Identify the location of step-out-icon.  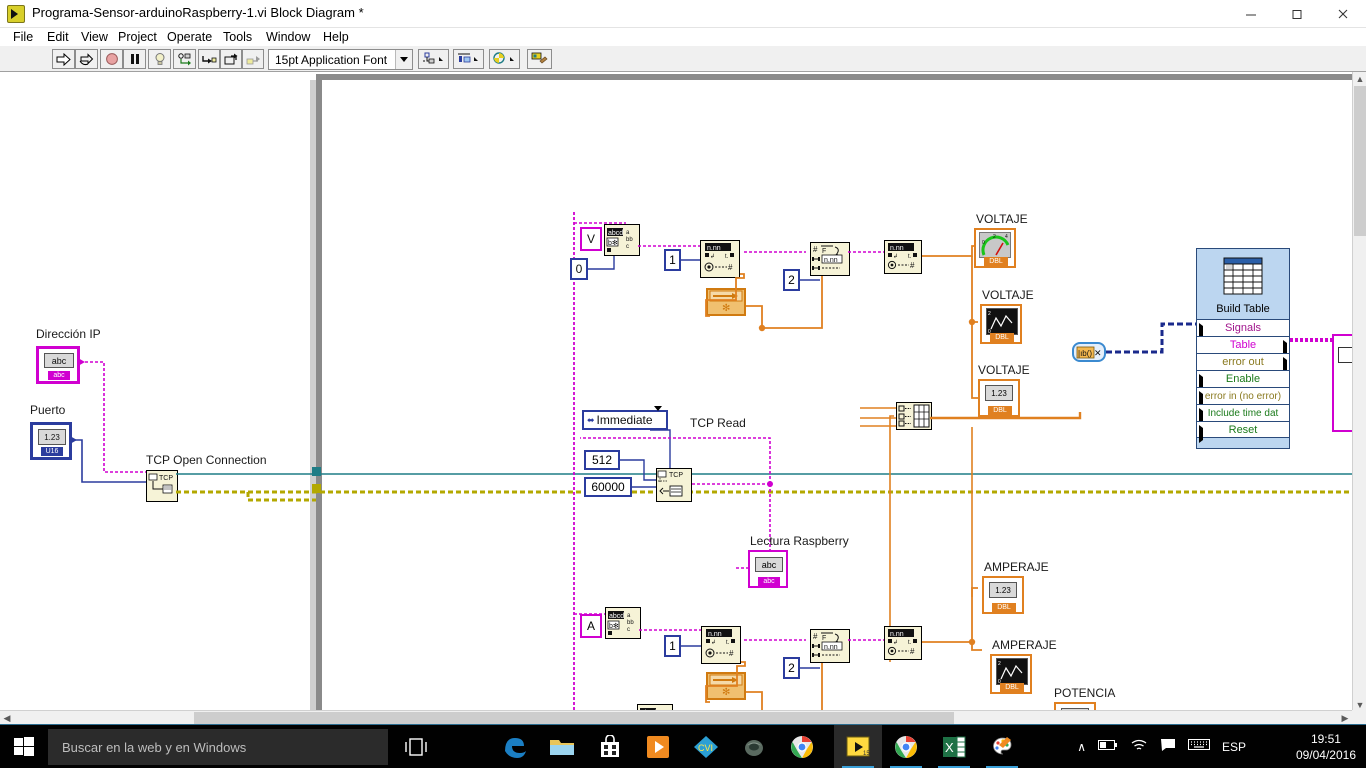
(253, 59).